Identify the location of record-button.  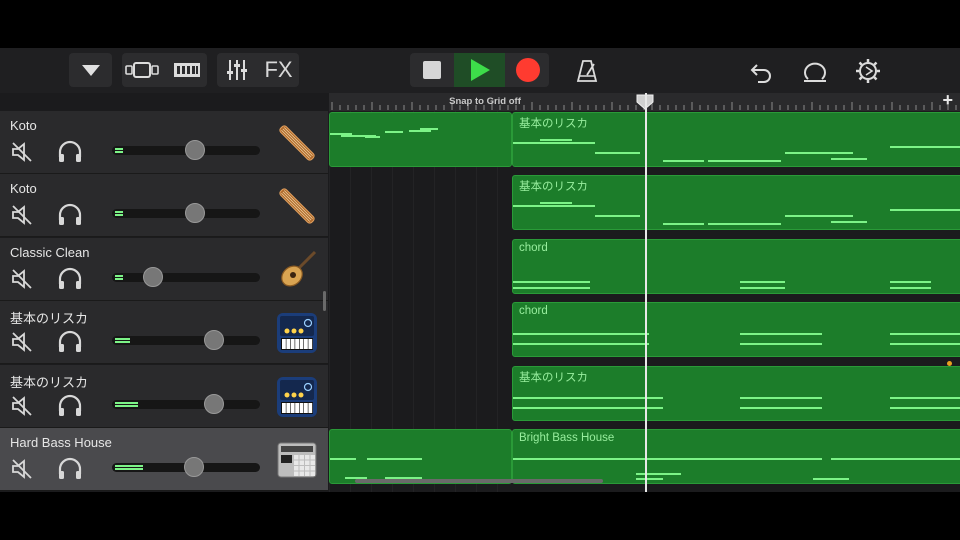
(527, 70).